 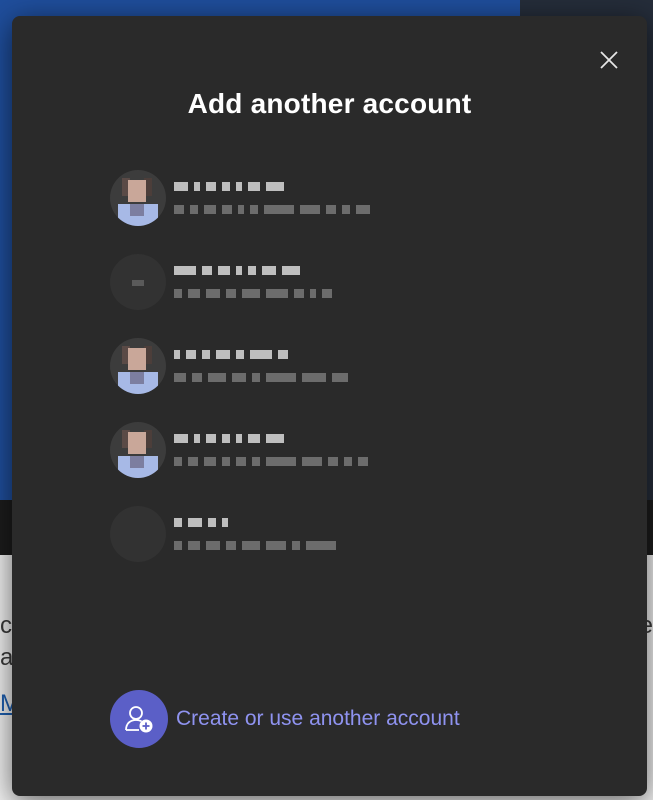 I want to click on close-icon, so click(x=609, y=60).